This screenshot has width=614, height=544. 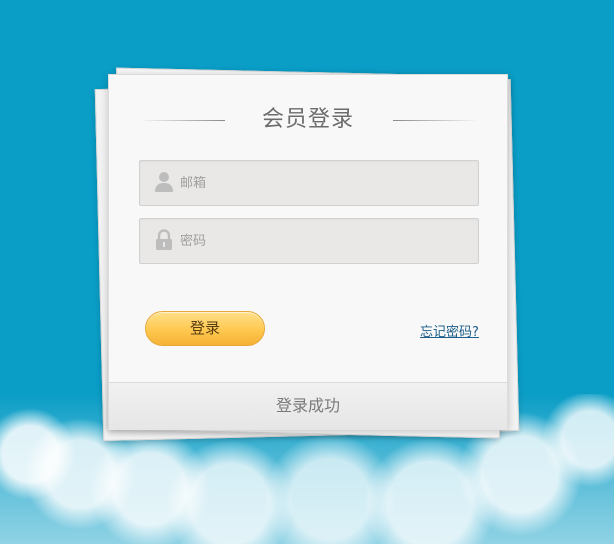 What do you see at coordinates (164, 182) in the screenshot?
I see `user-icon` at bounding box center [164, 182].